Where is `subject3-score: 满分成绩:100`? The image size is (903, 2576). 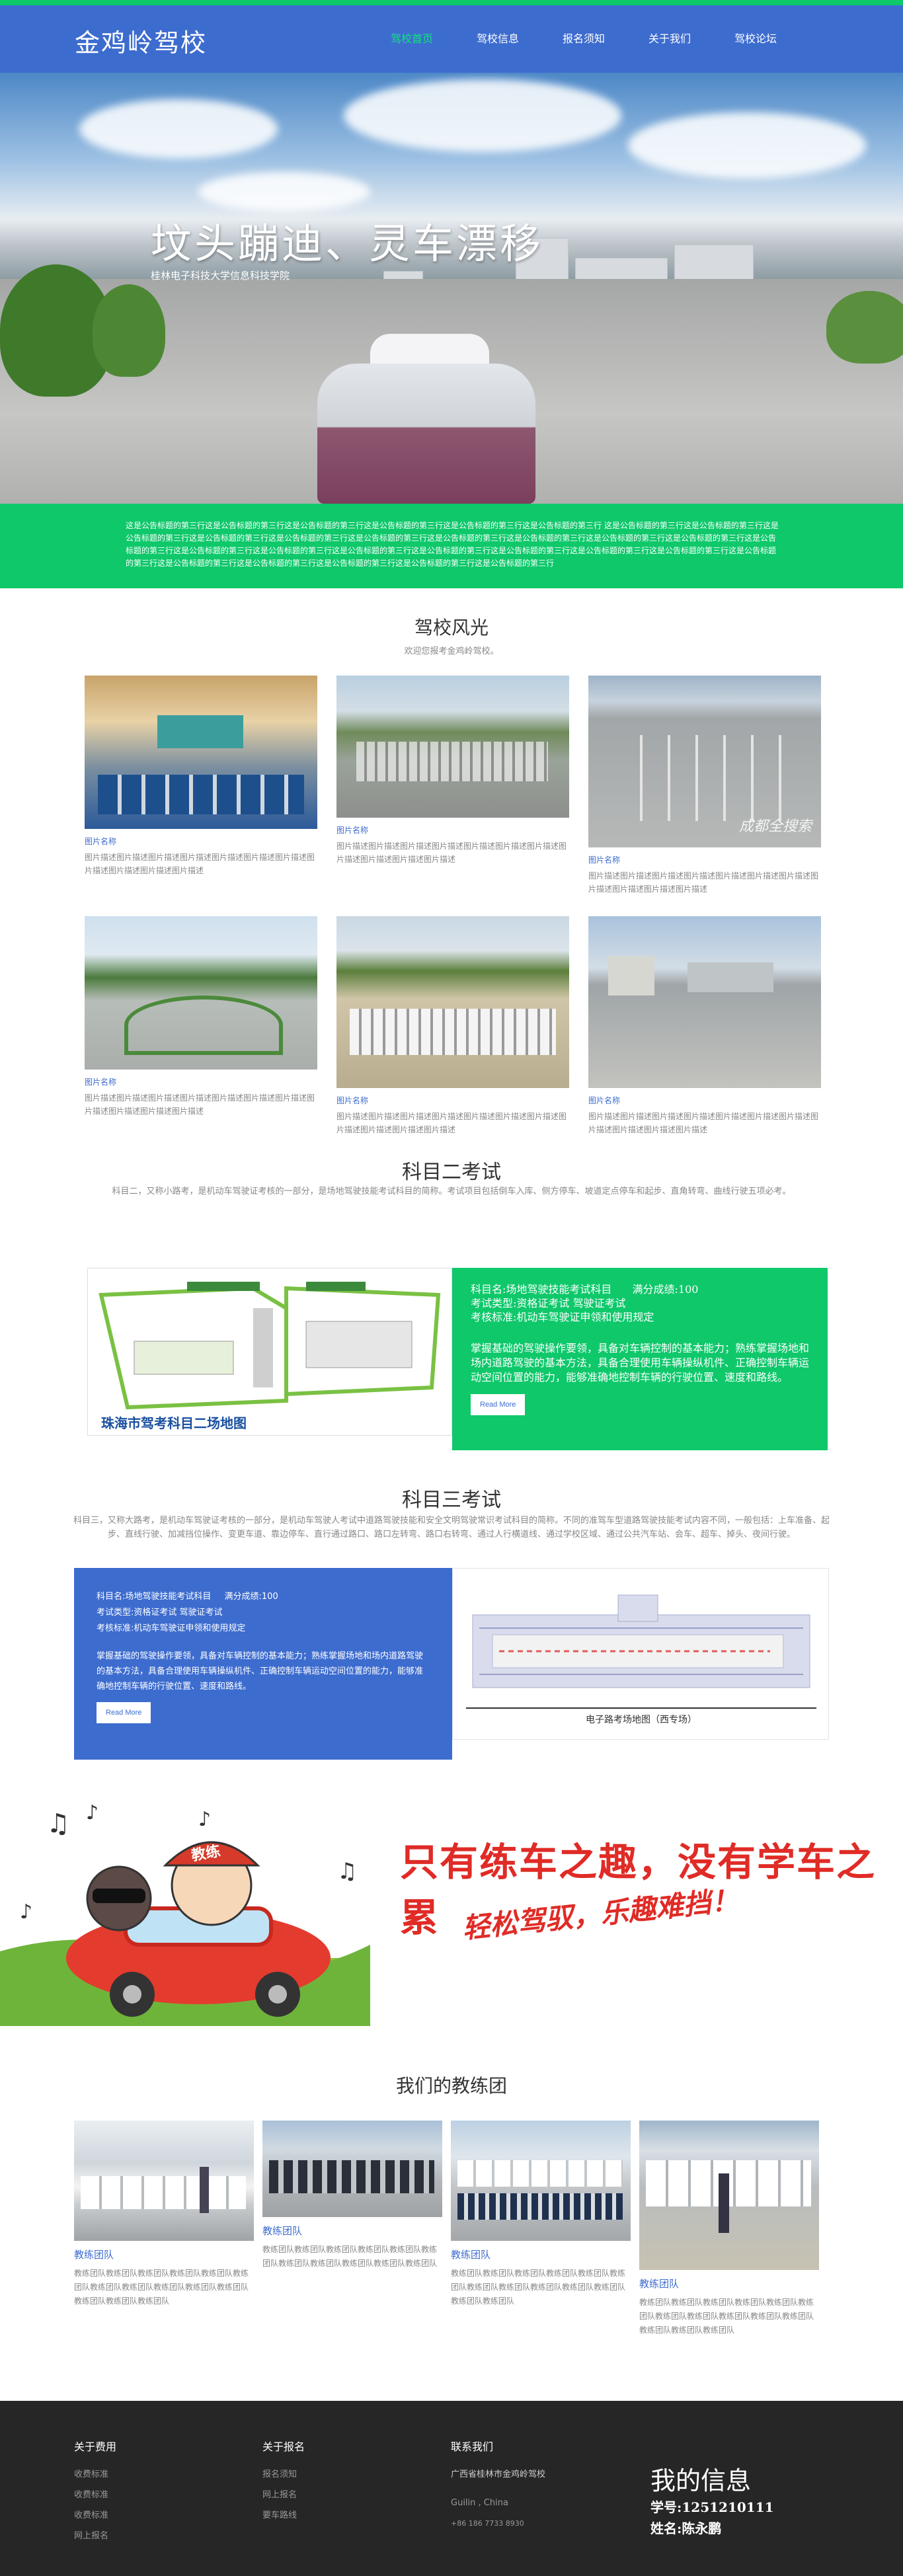 subject3-score: 满分成绩:100 is located at coordinates (251, 1597).